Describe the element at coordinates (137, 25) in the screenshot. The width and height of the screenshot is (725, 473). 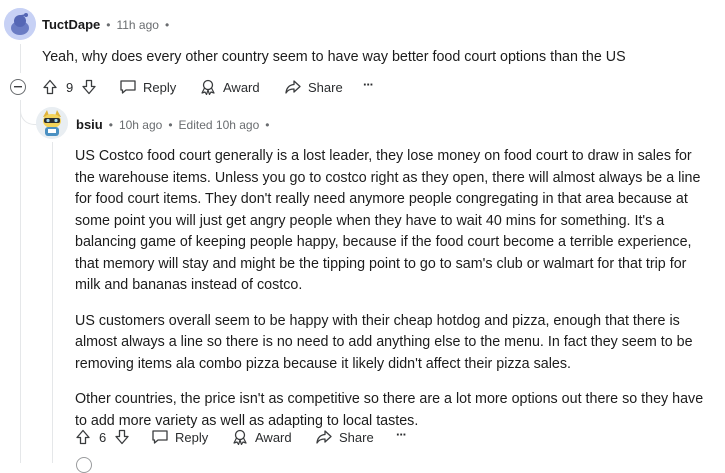
I see `timestamp: 11h ago` at that location.